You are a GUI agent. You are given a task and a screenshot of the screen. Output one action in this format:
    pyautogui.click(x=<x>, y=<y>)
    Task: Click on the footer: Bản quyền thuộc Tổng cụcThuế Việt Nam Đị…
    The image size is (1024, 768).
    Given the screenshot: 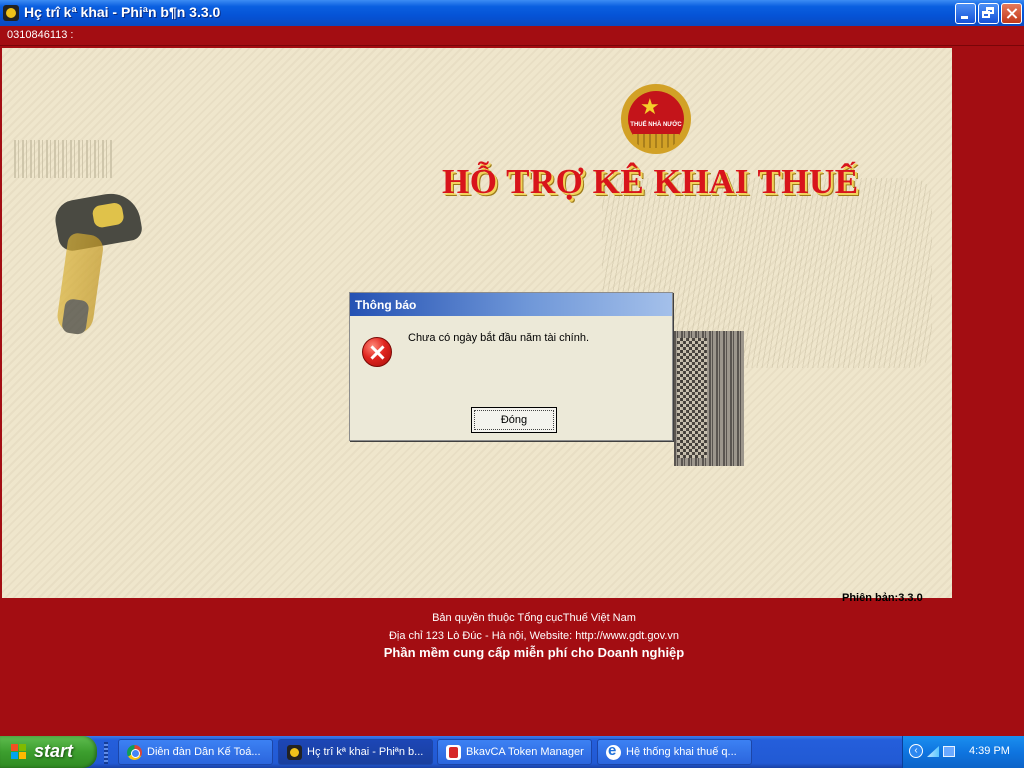 What is the action you would take?
    pyautogui.click(x=477, y=650)
    